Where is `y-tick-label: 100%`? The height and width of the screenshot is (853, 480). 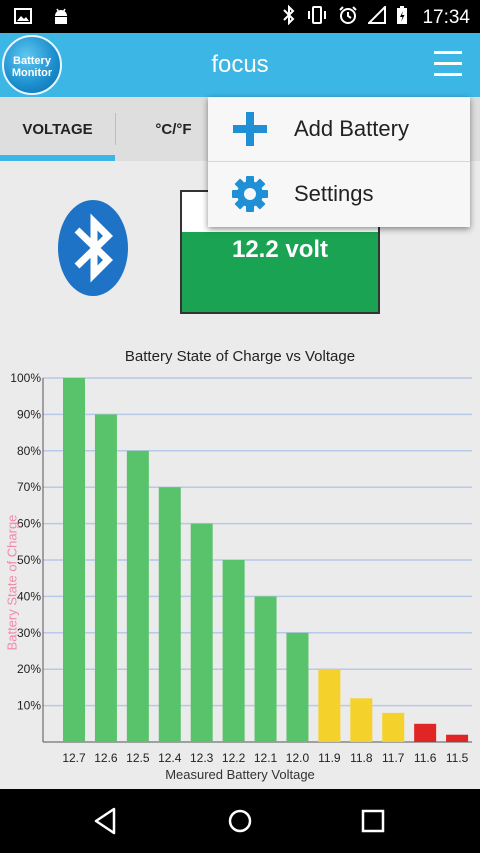 y-tick-label: 100% is located at coordinates (25, 378).